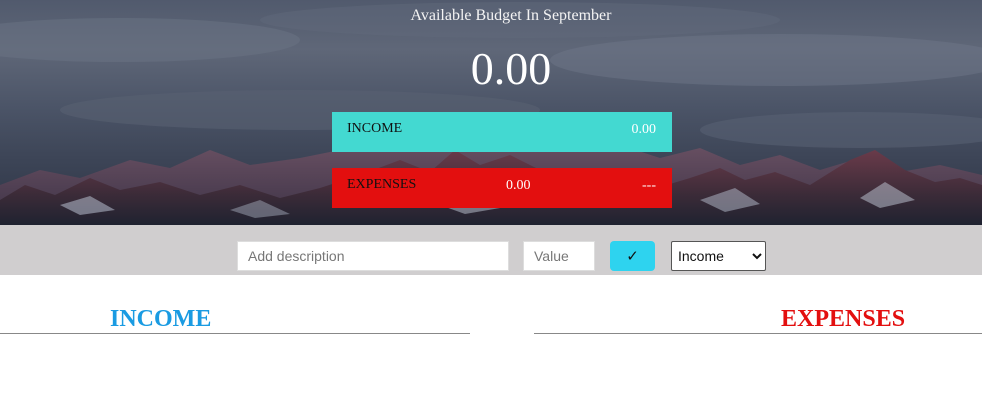 Image resolution: width=982 pixels, height=407 pixels. I want to click on expenses-list-title: EXPENSES, so click(843, 319).